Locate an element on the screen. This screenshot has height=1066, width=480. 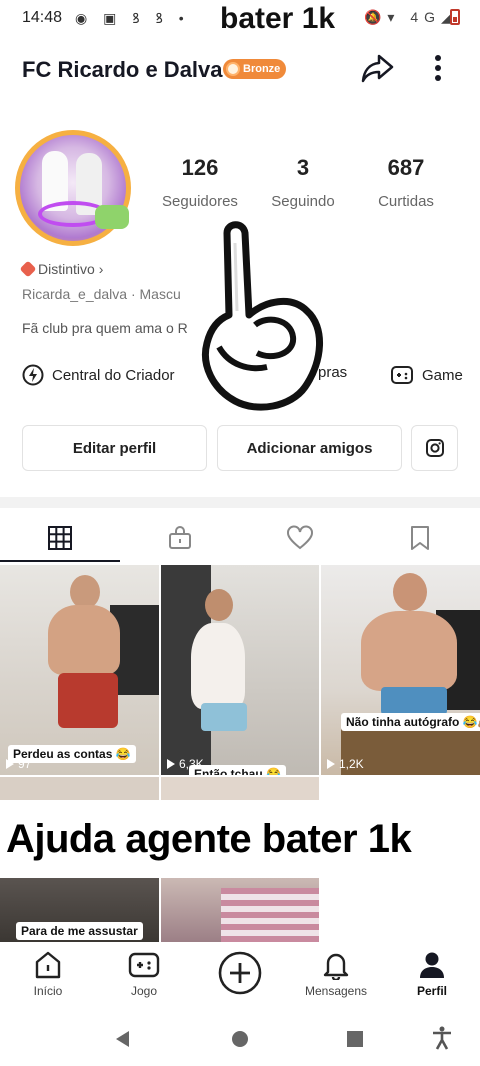
overlay-banner-text: Ajuda agente bater 1k is located at coordinates (209, 839).